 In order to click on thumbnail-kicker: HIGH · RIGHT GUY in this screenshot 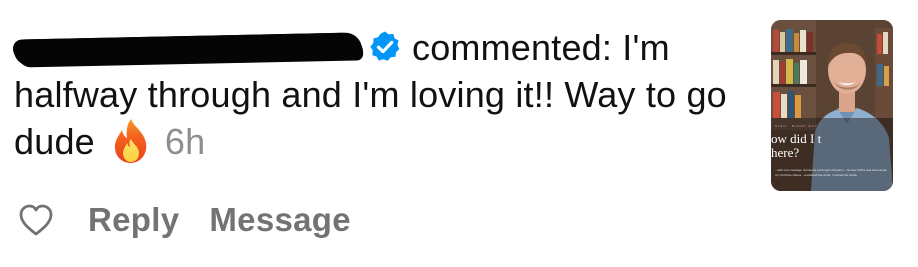, I will do `click(796, 126)`.